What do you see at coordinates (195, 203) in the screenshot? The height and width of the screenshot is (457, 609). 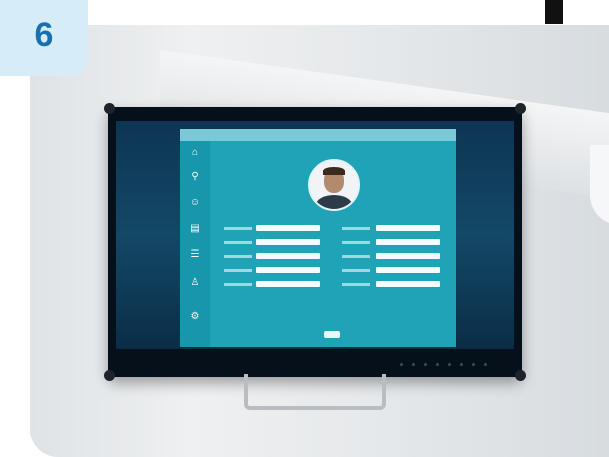 I see `user-icon: ☺` at bounding box center [195, 203].